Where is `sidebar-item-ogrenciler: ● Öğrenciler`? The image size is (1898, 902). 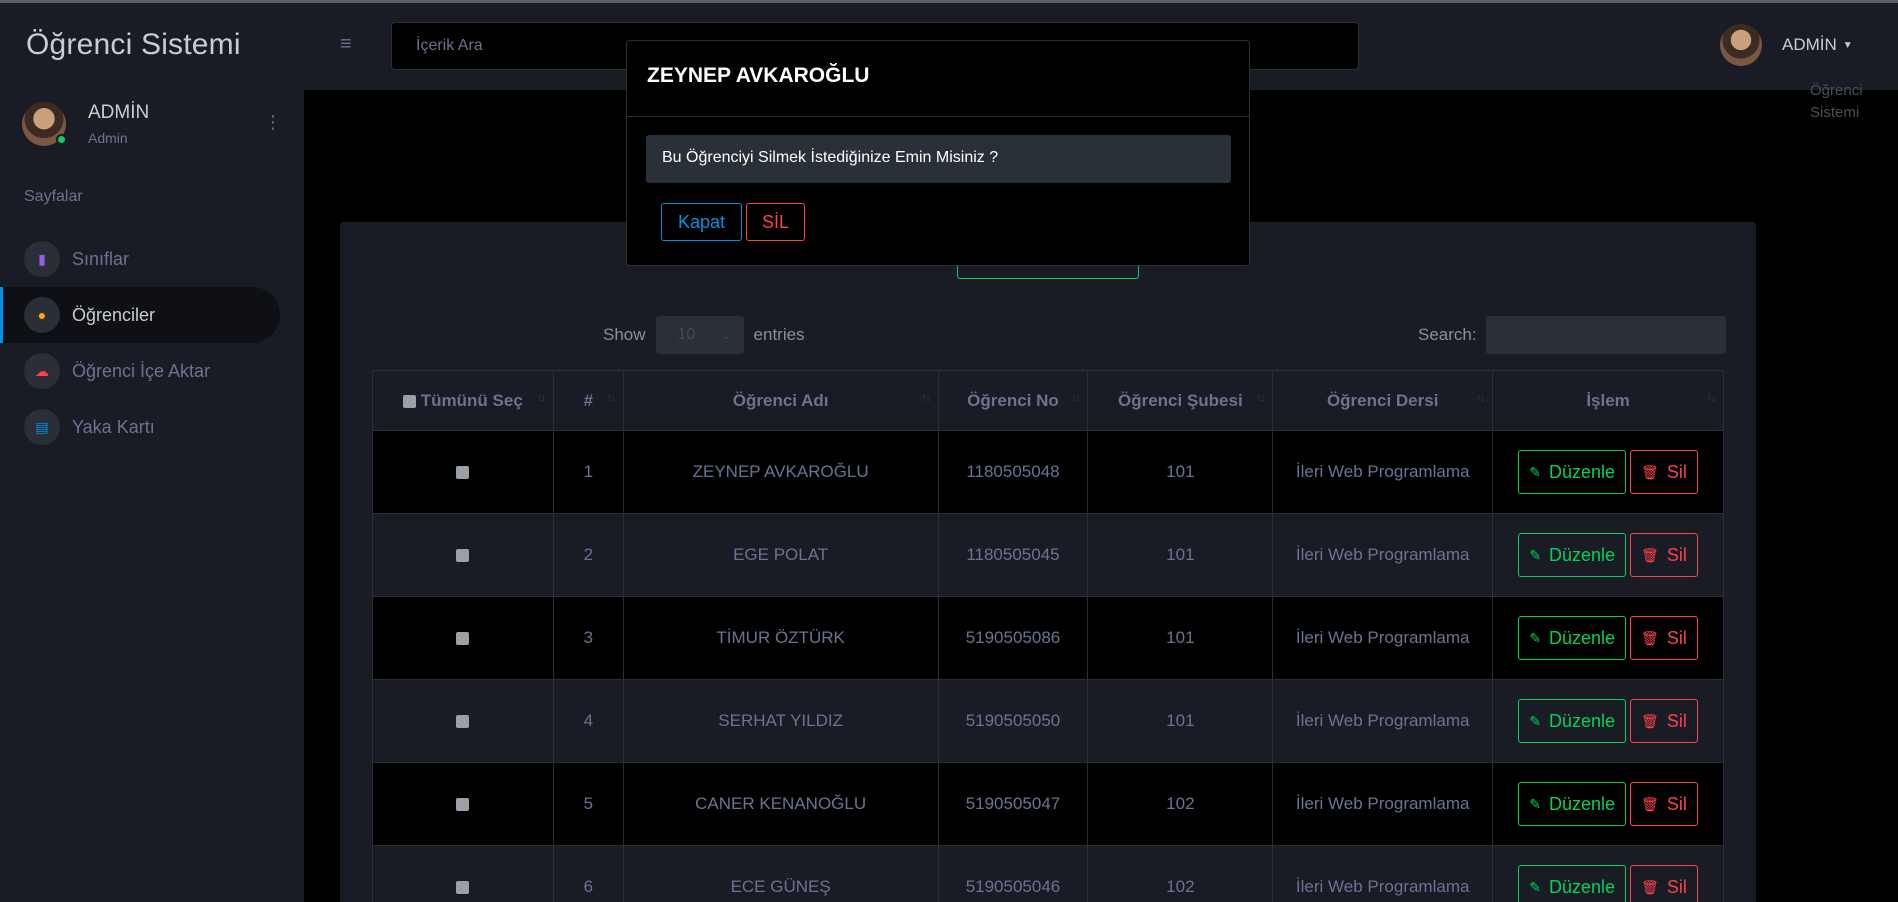
sidebar-item-ogrenciler: ● Öğrenciler is located at coordinates (140, 315).